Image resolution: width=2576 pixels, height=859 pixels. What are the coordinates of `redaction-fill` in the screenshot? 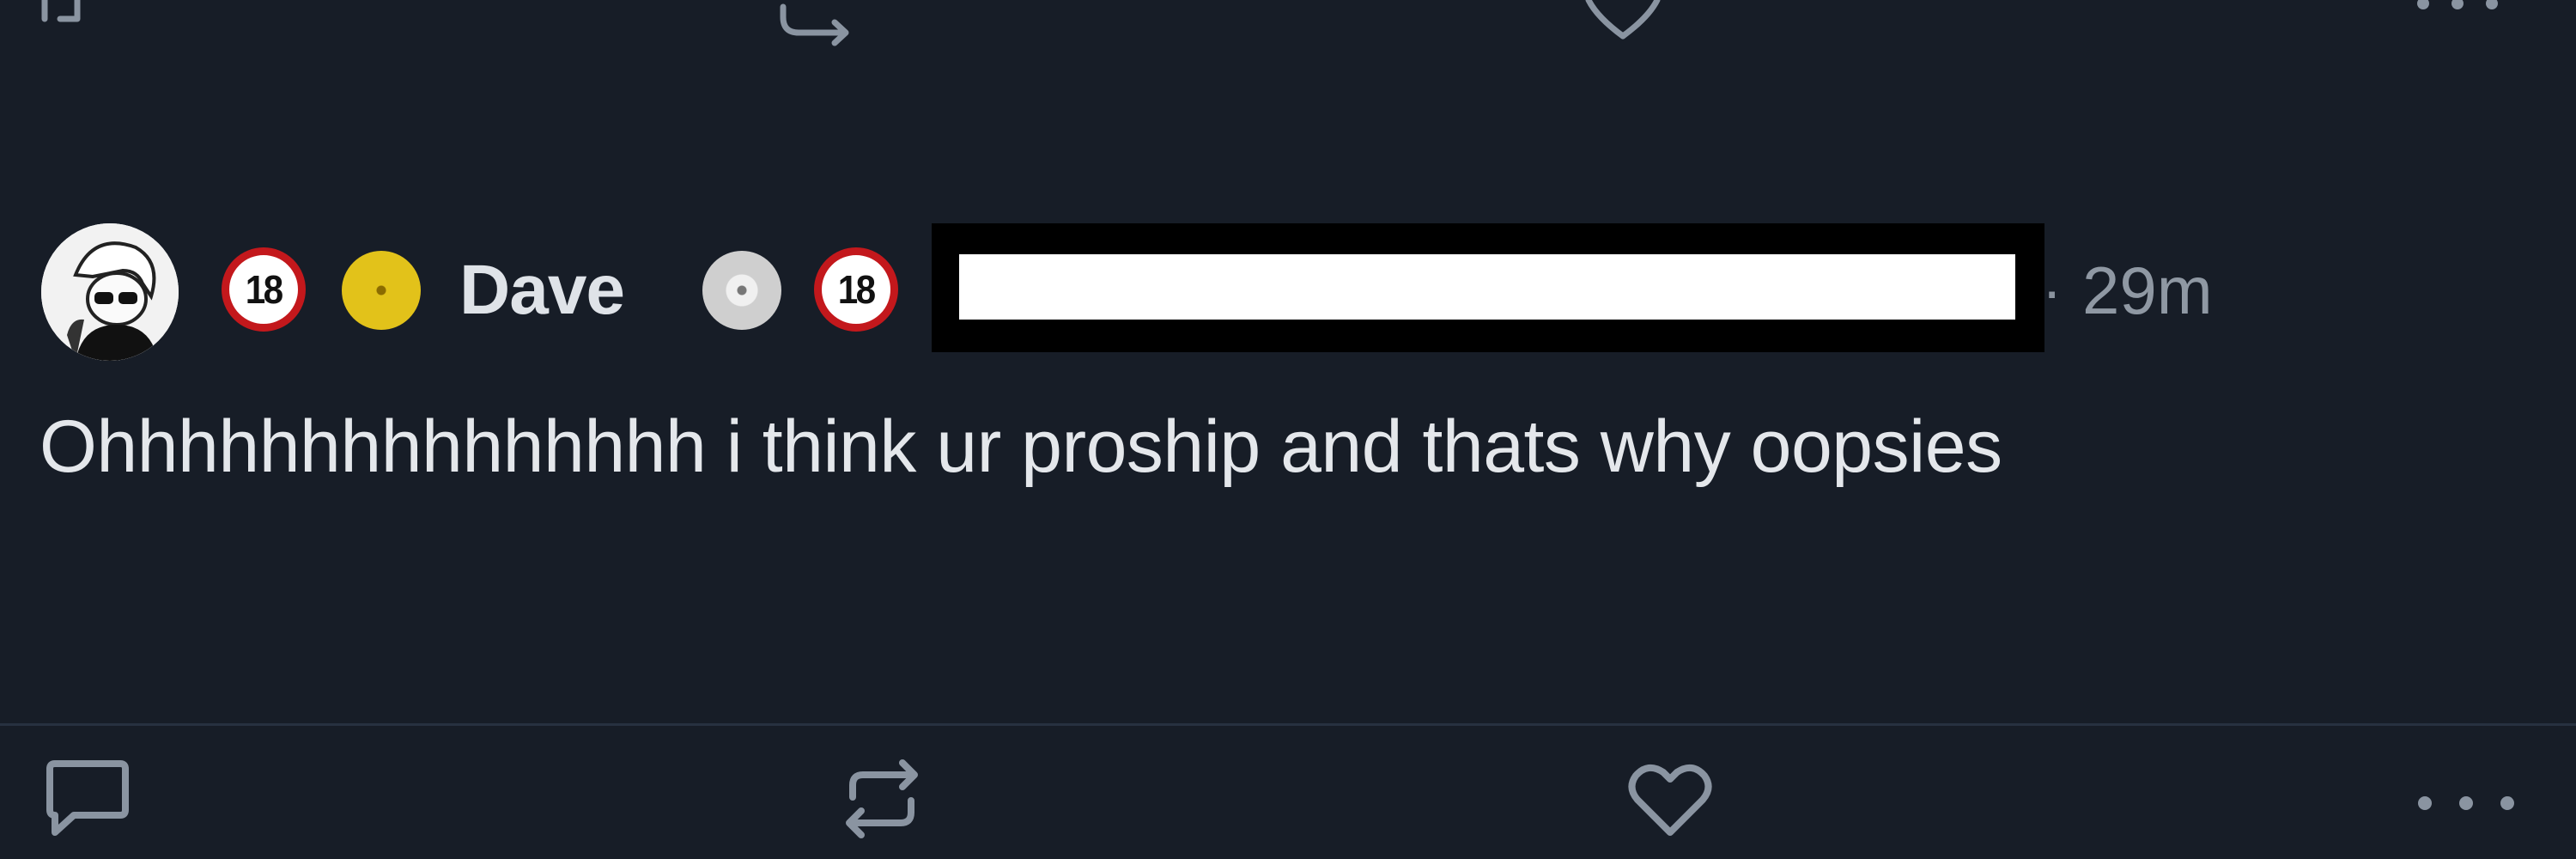 It's located at (1487, 287).